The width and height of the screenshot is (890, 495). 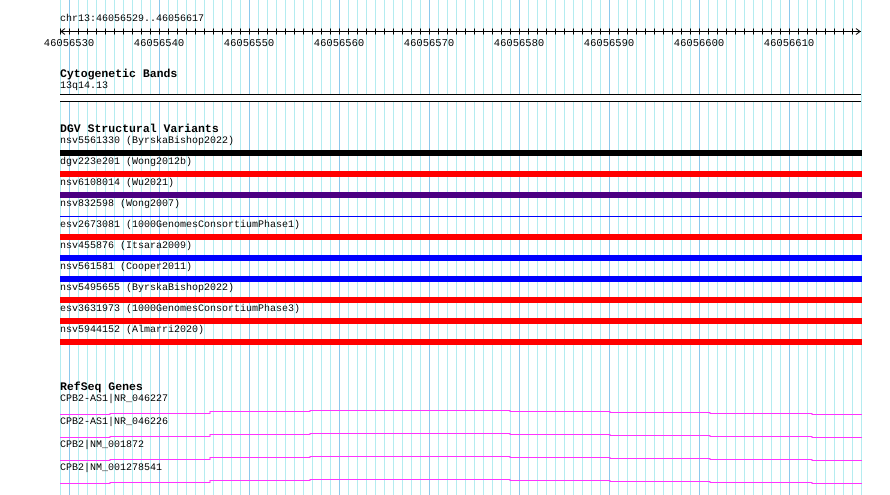 What do you see at coordinates (139, 130) in the screenshot?
I see `track-title: DGV Structural Variants` at bounding box center [139, 130].